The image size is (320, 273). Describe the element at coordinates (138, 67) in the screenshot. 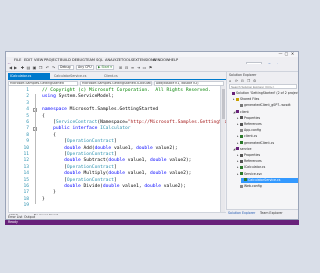

I see `toolbar-icon-4: ⇥` at that location.